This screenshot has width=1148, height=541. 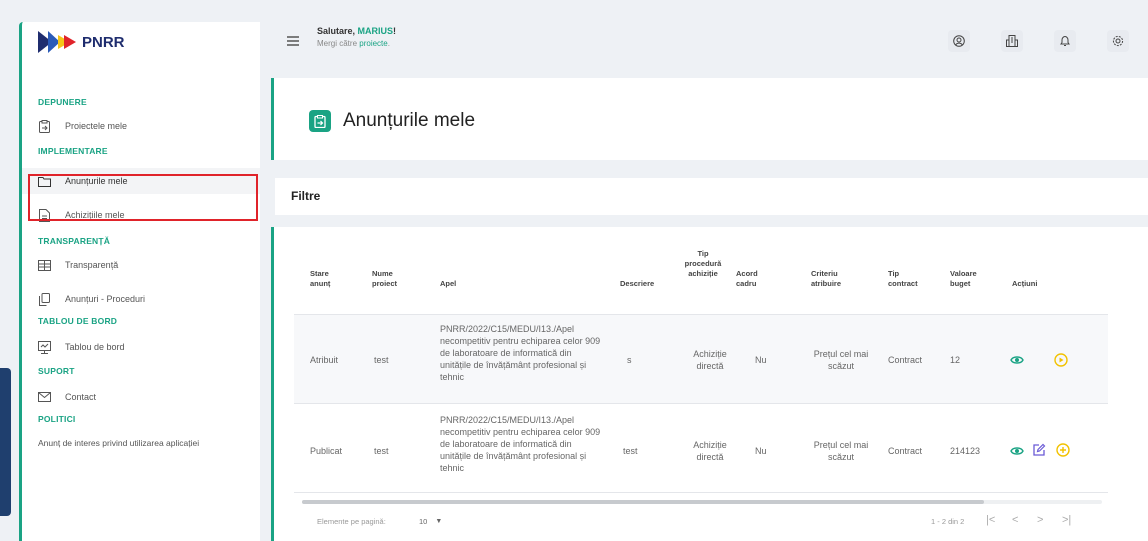 What do you see at coordinates (990, 520) in the screenshot?
I see `first-page-button: |<` at bounding box center [990, 520].